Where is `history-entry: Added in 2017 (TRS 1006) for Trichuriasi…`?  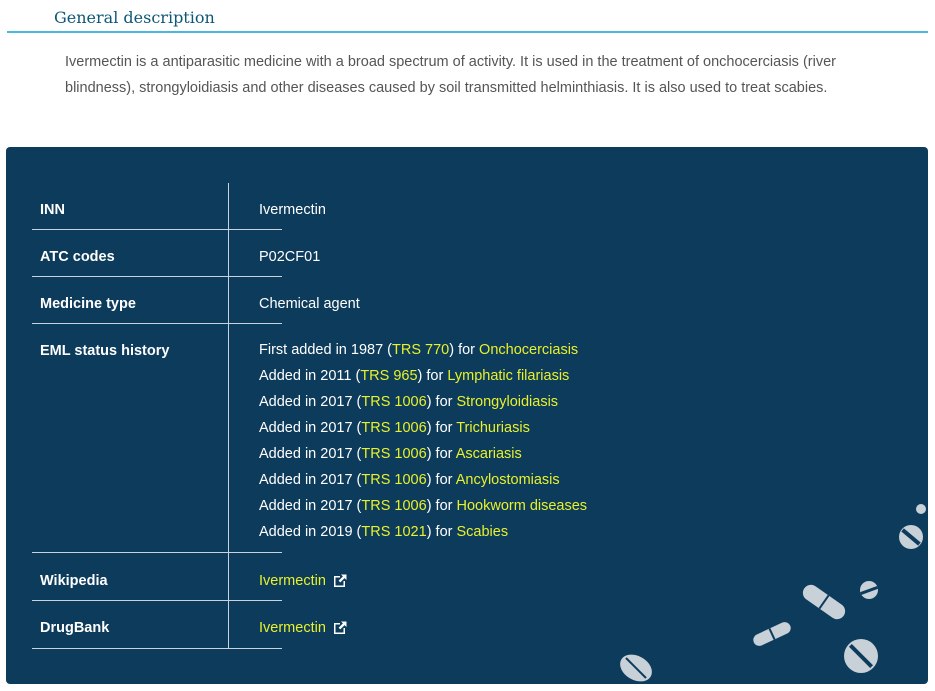 history-entry: Added in 2017 (TRS 1006) for Trichuriasi… is located at coordinates (423, 428).